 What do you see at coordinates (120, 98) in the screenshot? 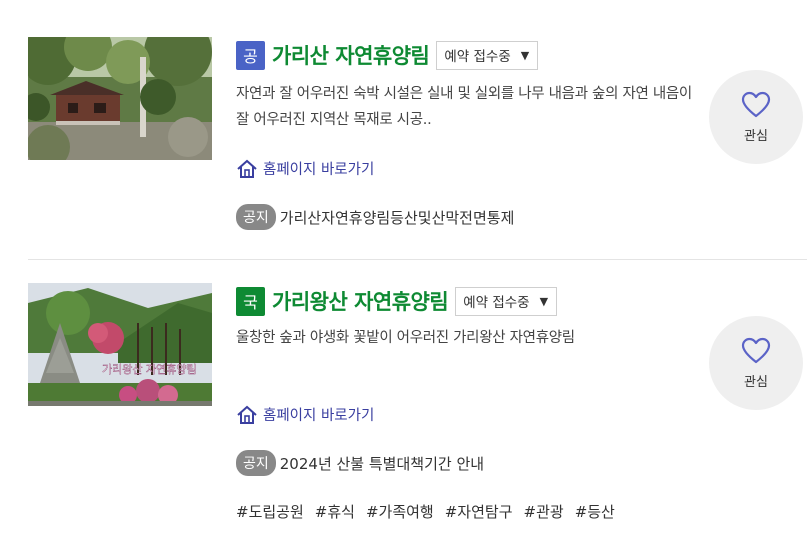
I see `forest-thumbnail` at bounding box center [120, 98].